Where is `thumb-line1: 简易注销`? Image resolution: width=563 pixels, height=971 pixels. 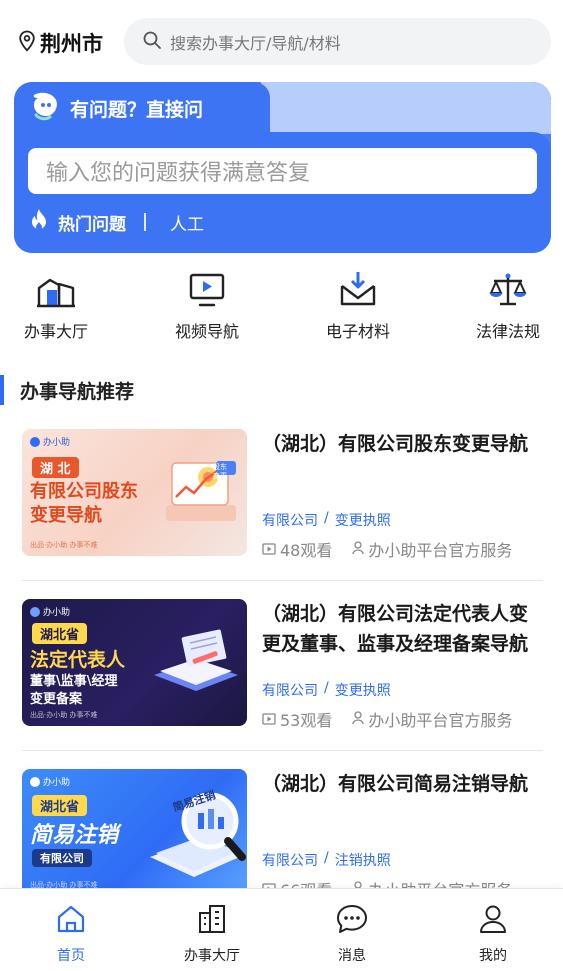 thumb-line1: 简易注销 is located at coordinates (74, 835).